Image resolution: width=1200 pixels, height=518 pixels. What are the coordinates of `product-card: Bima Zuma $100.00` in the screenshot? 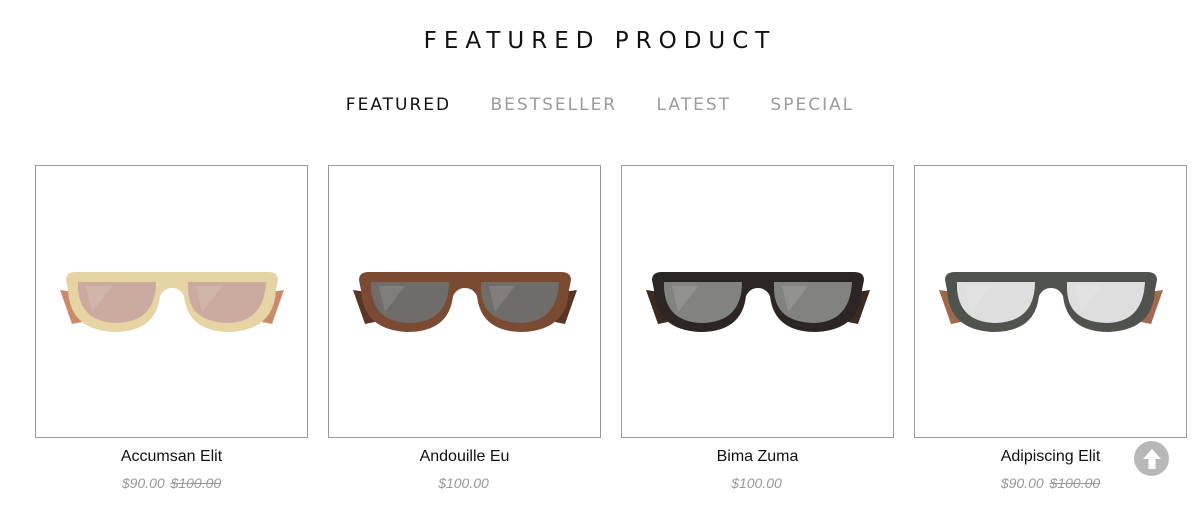 It's located at (757, 328).